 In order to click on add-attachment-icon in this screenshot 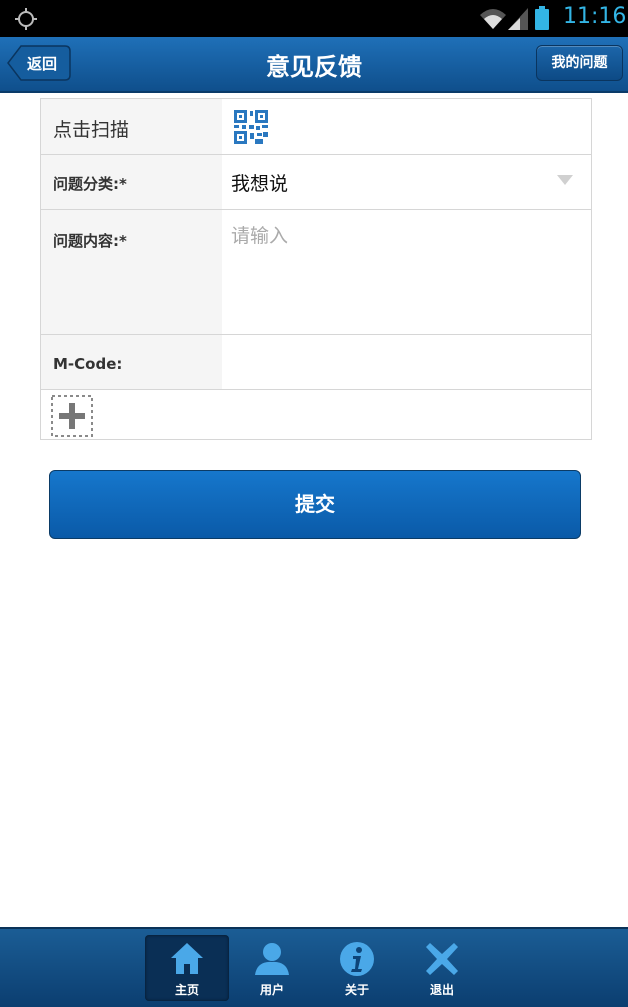, I will do `click(72, 416)`.